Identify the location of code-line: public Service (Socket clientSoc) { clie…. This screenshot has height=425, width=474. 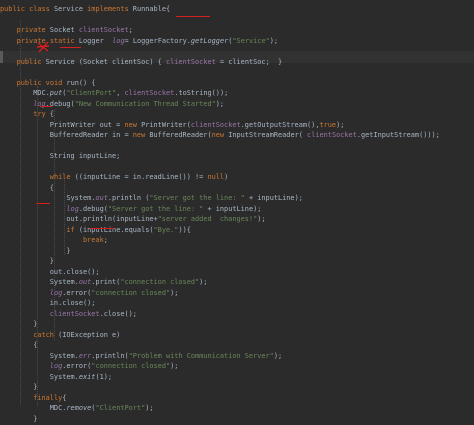
(141, 62).